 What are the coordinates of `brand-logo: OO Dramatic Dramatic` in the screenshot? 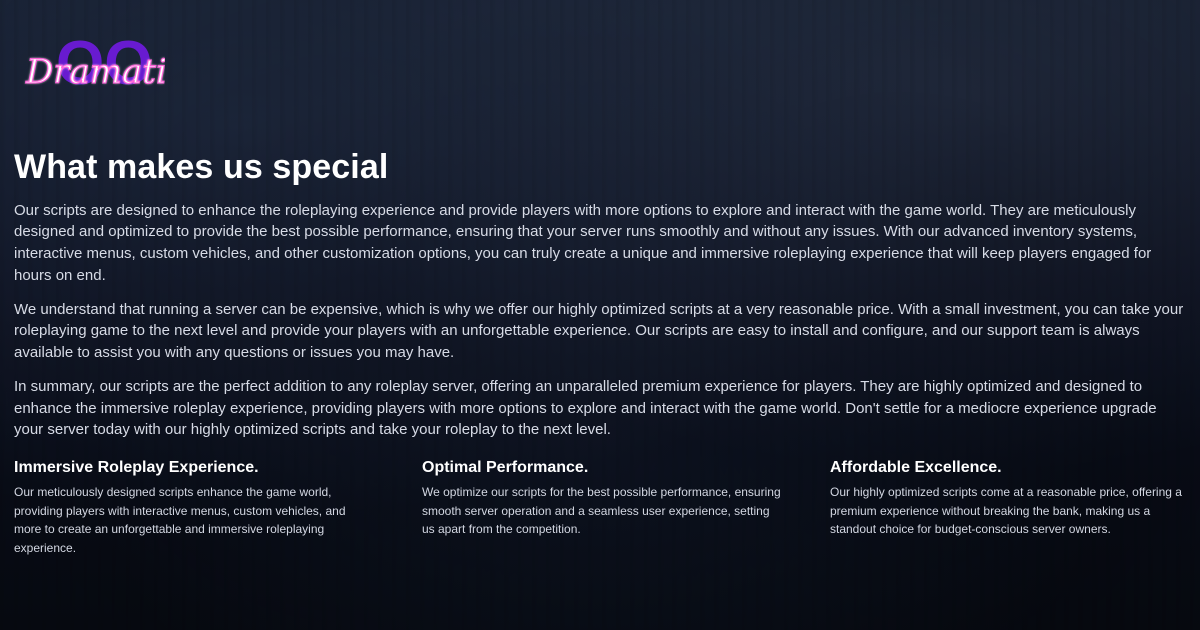 It's located at (92, 62).